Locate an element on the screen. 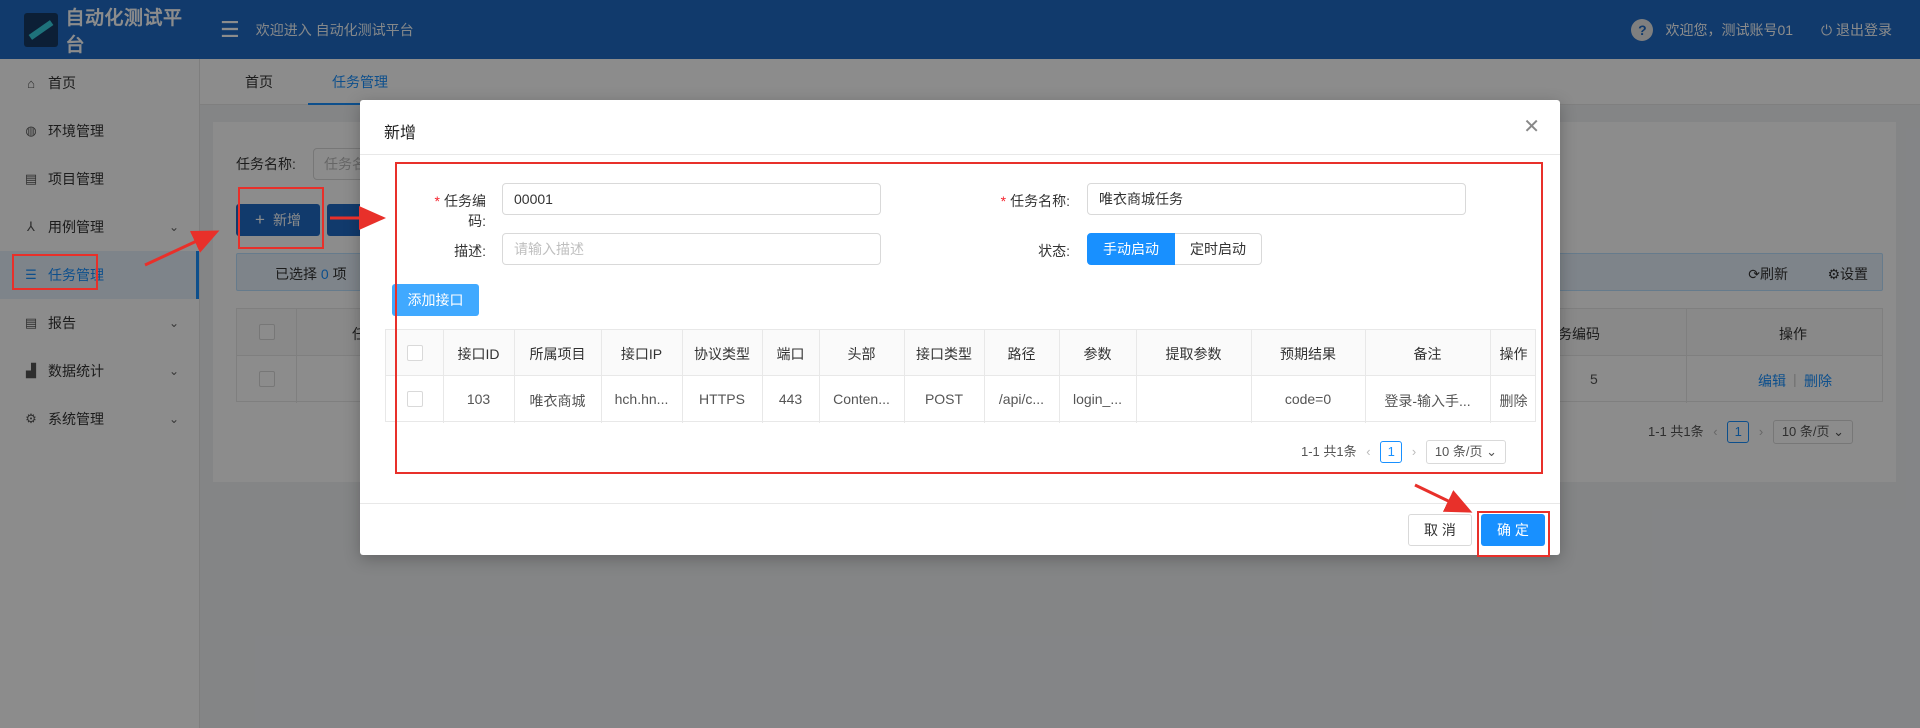 The width and height of the screenshot is (1920, 728). annotation-box-confirm is located at coordinates (1513, 534).